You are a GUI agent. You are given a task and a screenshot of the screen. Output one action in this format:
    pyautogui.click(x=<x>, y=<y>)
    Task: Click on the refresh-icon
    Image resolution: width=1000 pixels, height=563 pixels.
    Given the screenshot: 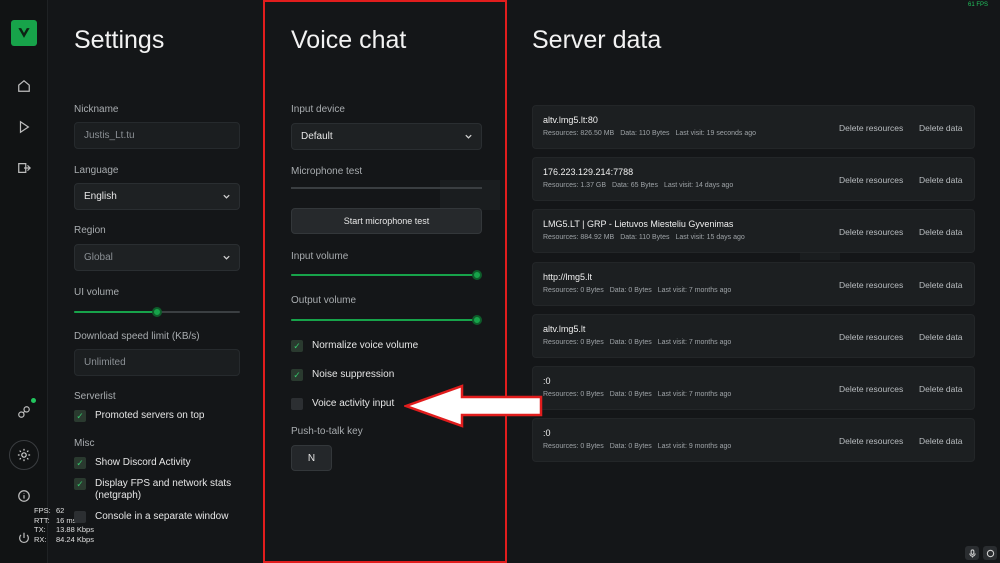 What is the action you would take?
    pyautogui.click(x=990, y=553)
    